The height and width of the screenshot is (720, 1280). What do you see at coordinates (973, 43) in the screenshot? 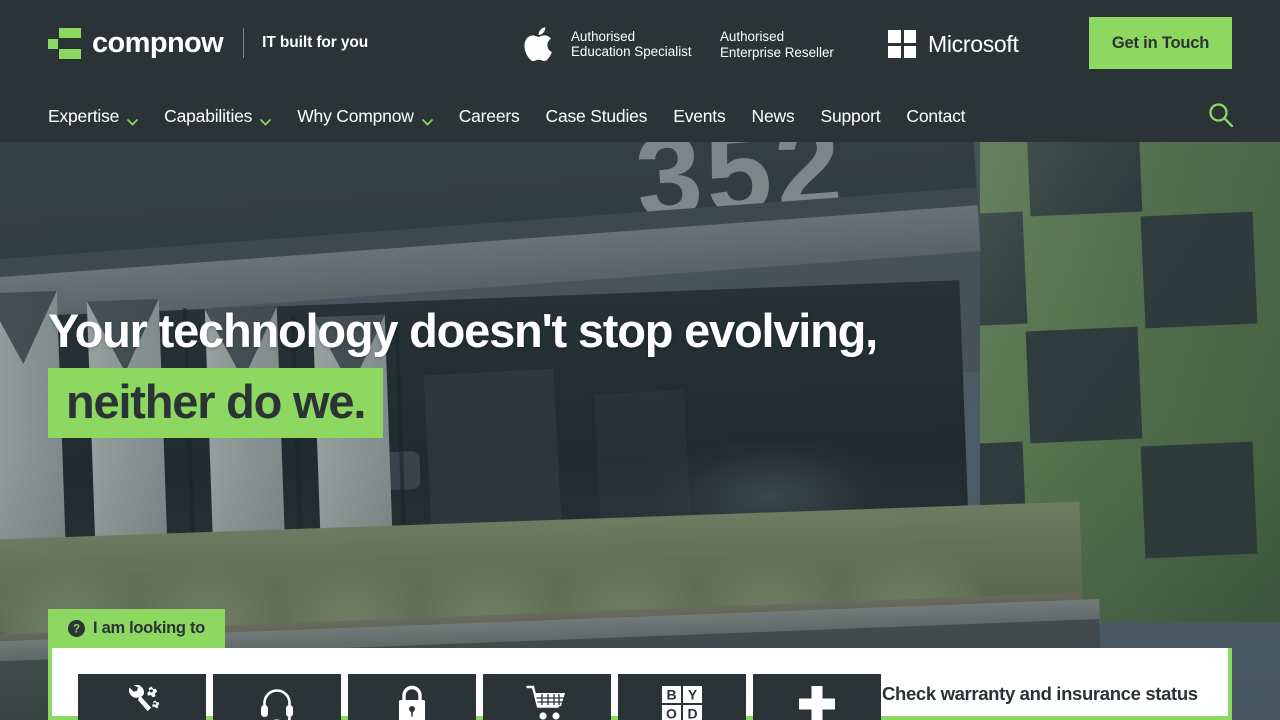
I see `microsoft-label: Microsoft` at bounding box center [973, 43].